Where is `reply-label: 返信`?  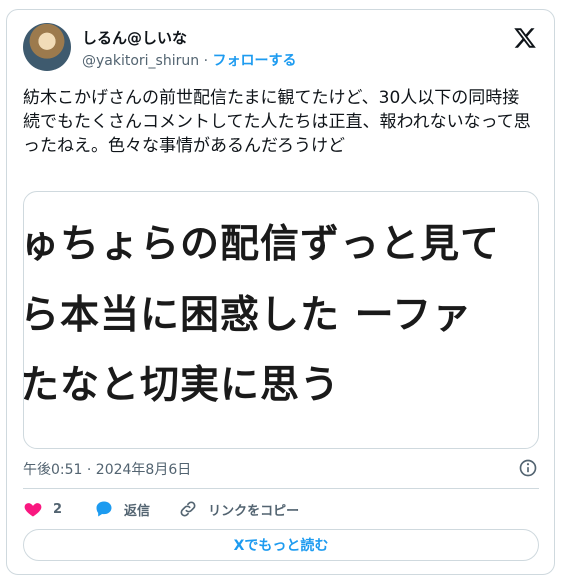
reply-label: 返信 is located at coordinates (137, 511).